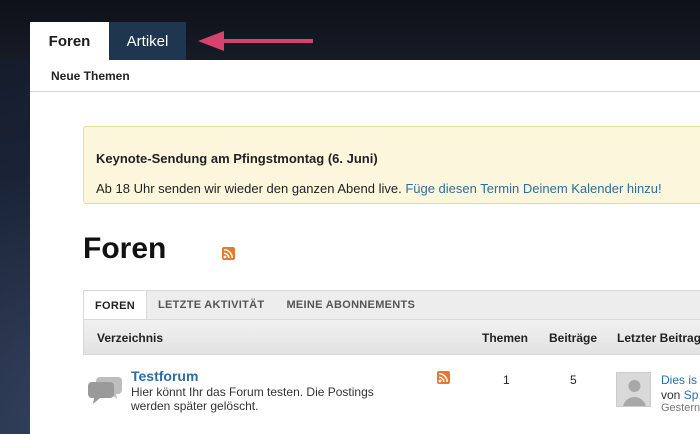 The image size is (700, 434). I want to click on avatar-icon, so click(633, 389).